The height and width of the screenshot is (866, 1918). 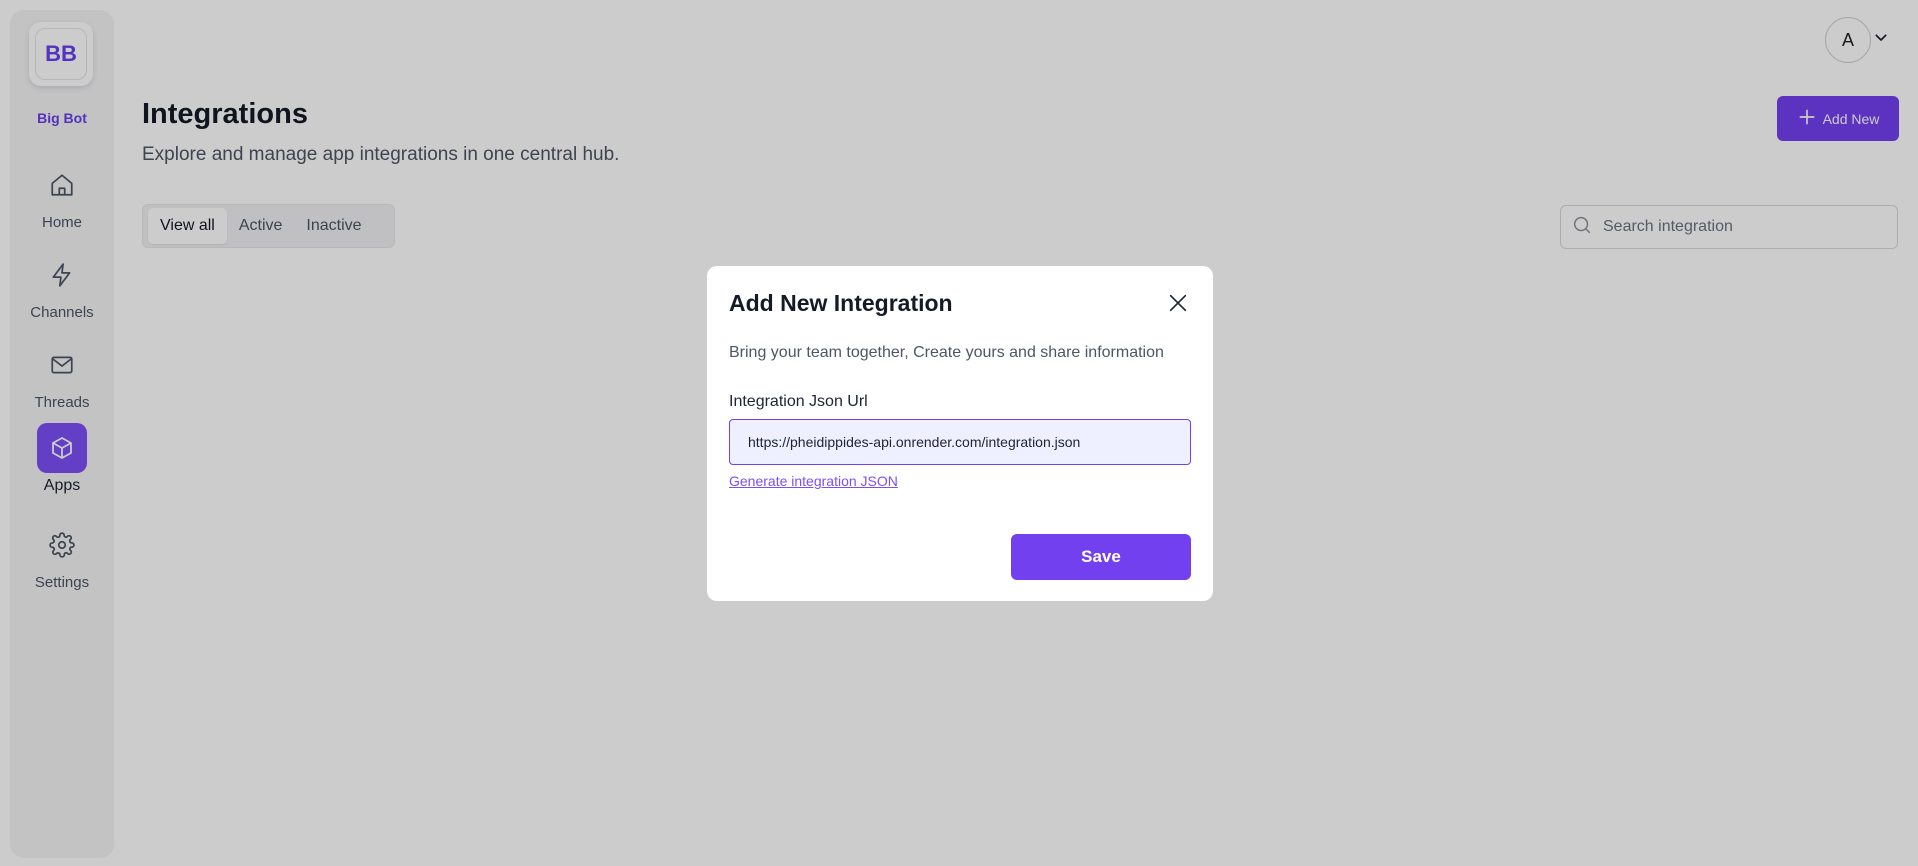 What do you see at coordinates (798, 401) in the screenshot?
I see `integration-url-label: Integration Json Url` at bounding box center [798, 401].